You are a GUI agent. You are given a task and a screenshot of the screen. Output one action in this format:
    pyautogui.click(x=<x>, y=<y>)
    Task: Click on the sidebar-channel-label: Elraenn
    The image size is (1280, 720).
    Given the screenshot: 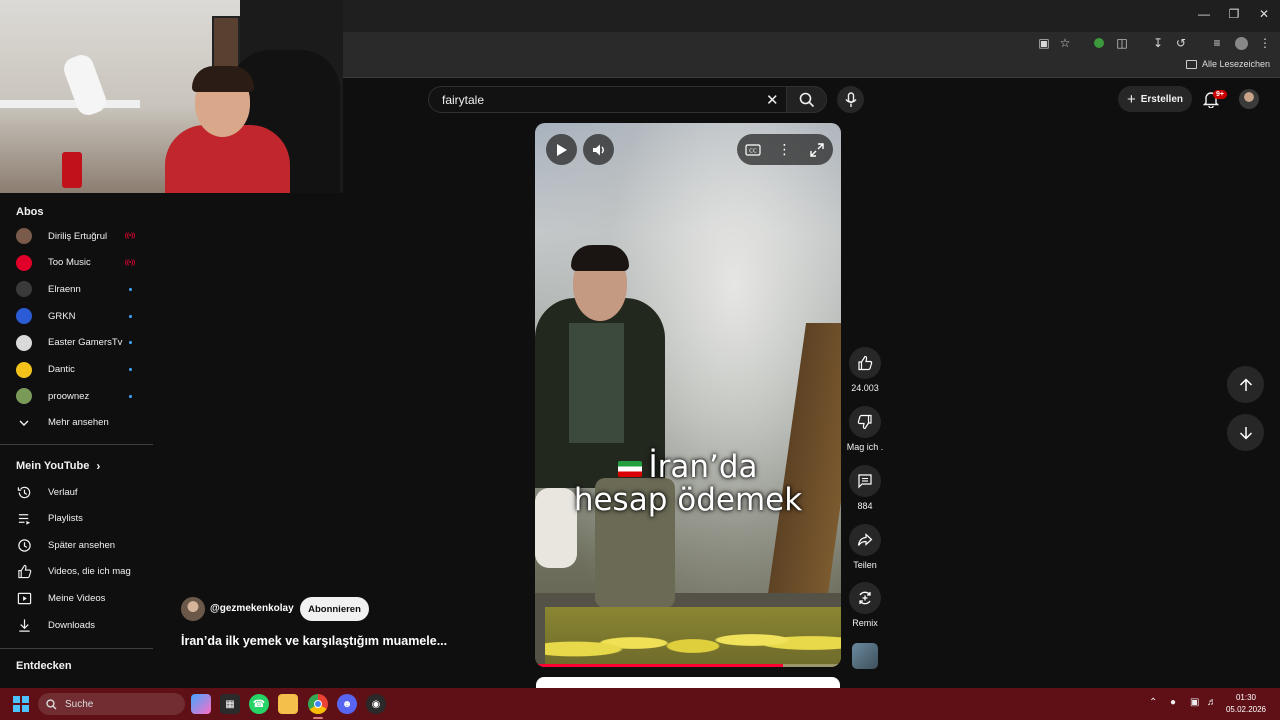 What is the action you would take?
    pyautogui.click(x=64, y=289)
    